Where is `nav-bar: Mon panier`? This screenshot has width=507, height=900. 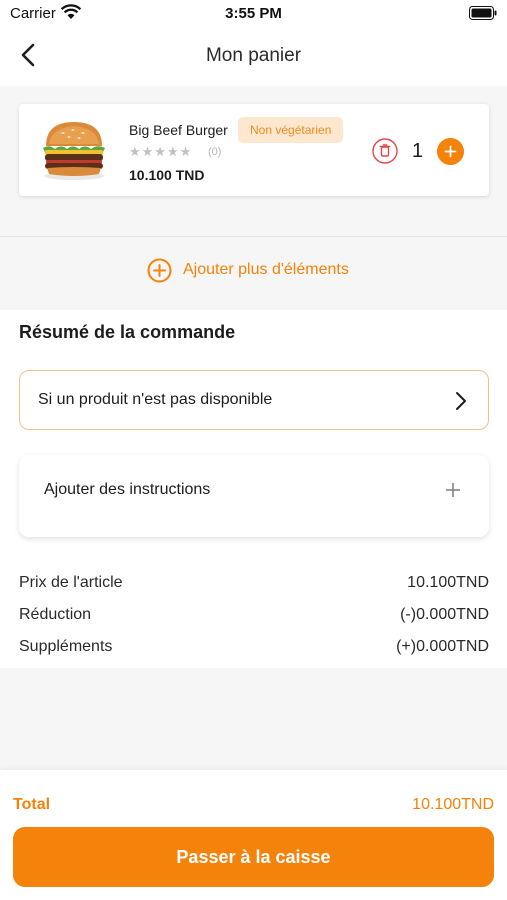 nav-bar: Mon panier is located at coordinates (253, 57).